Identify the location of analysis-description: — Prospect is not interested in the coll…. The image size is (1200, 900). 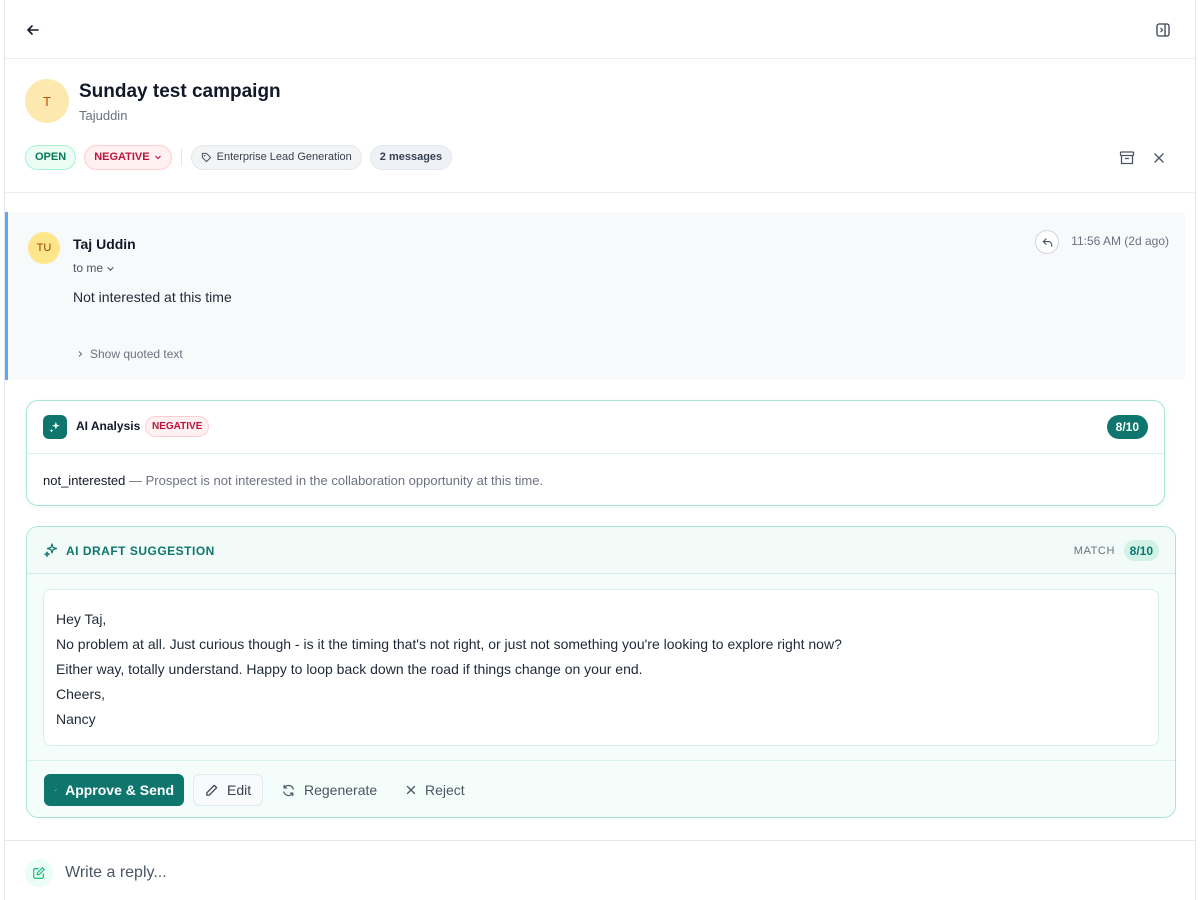
(334, 480).